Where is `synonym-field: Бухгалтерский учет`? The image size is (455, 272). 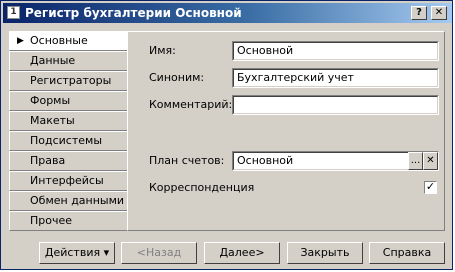 synonym-field: Бухгалтерский учет is located at coordinates (335, 78).